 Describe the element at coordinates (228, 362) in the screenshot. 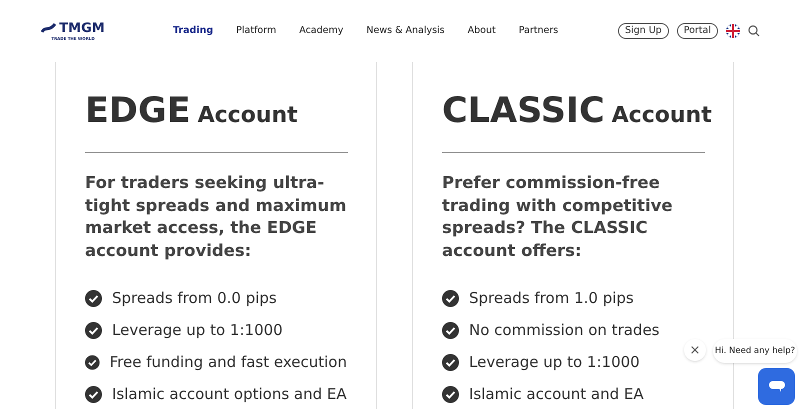

I see `feature-text: Free funding and fast execution` at that location.